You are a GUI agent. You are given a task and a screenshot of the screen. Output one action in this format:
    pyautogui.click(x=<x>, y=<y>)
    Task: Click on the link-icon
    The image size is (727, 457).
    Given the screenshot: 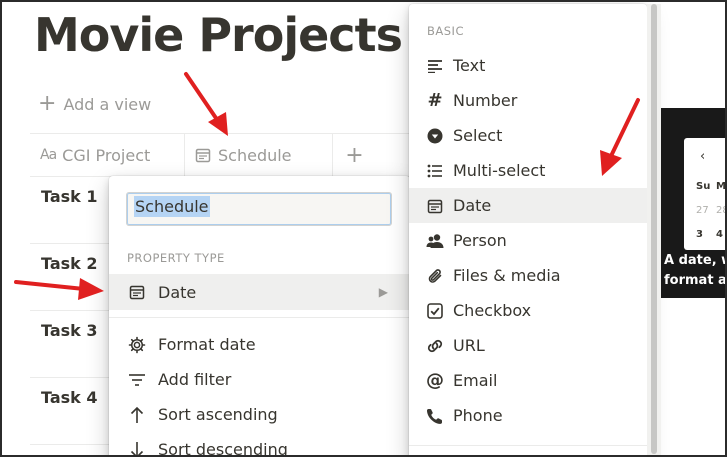 What is the action you would take?
    pyautogui.click(x=435, y=346)
    